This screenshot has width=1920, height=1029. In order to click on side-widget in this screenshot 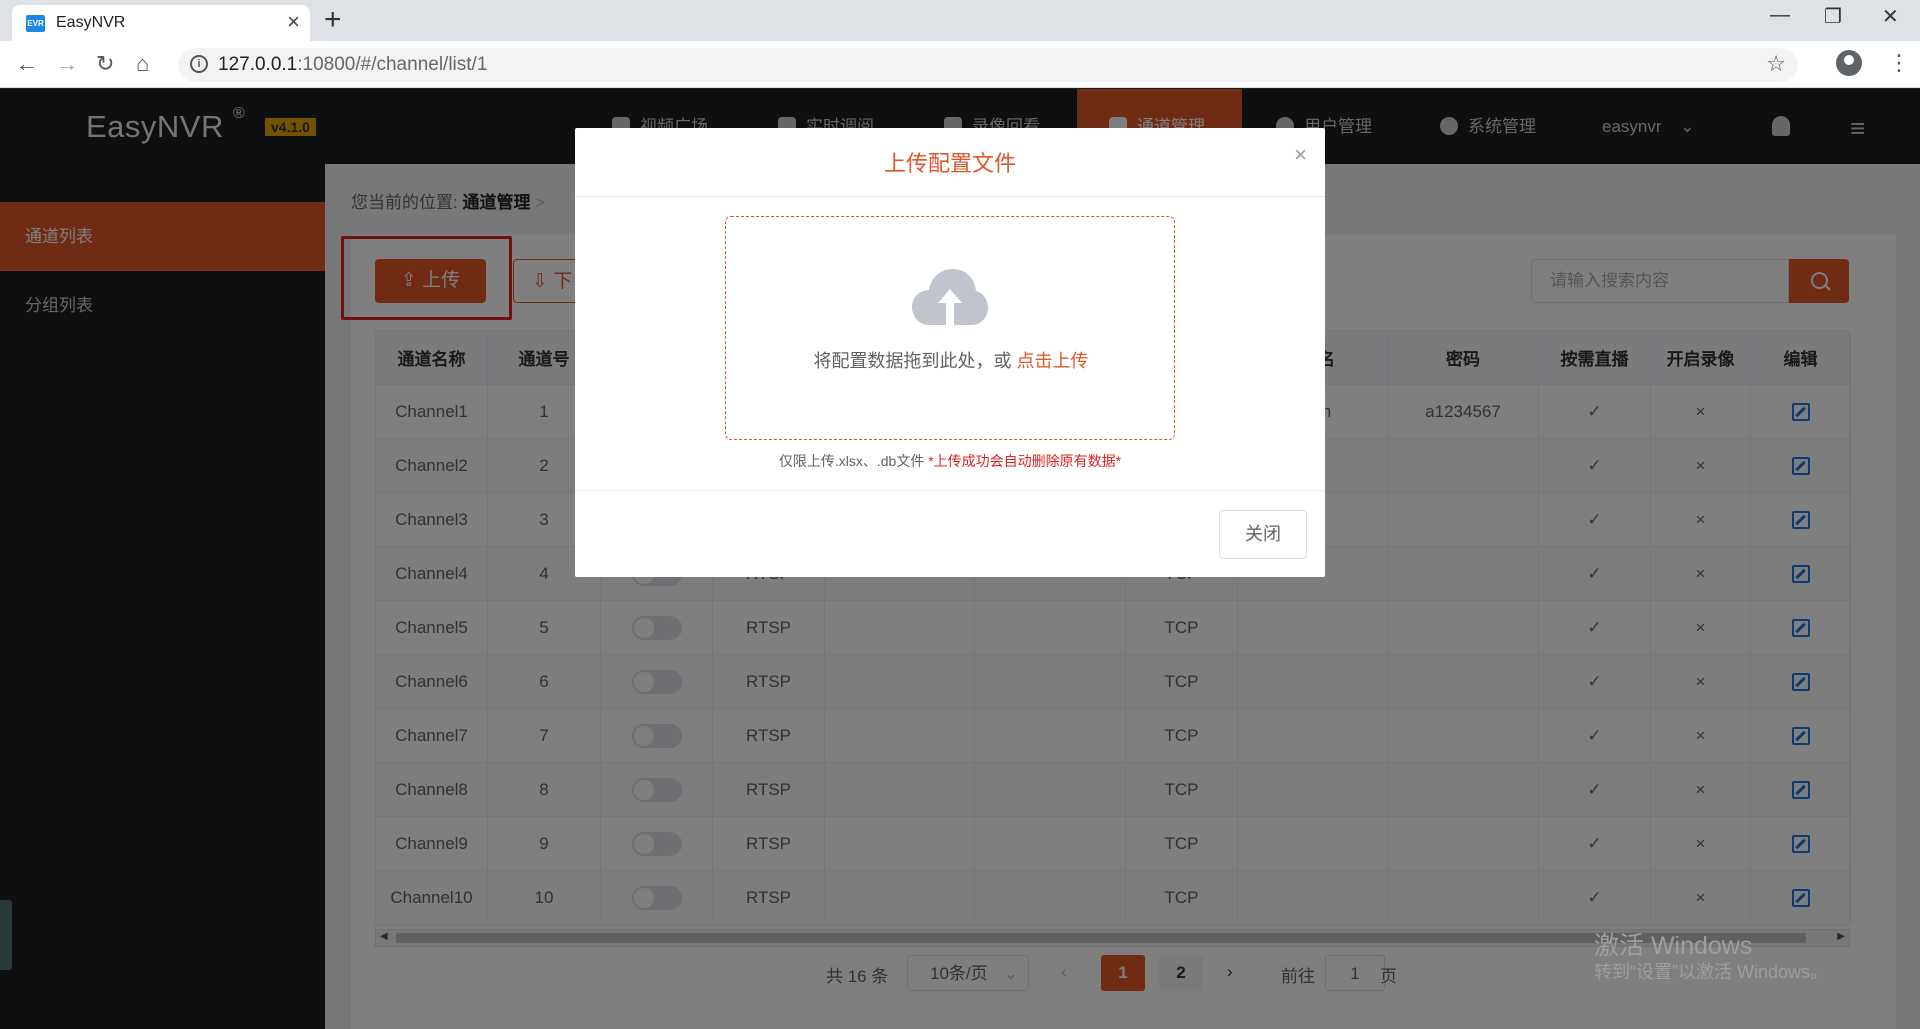, I will do `click(6, 935)`.